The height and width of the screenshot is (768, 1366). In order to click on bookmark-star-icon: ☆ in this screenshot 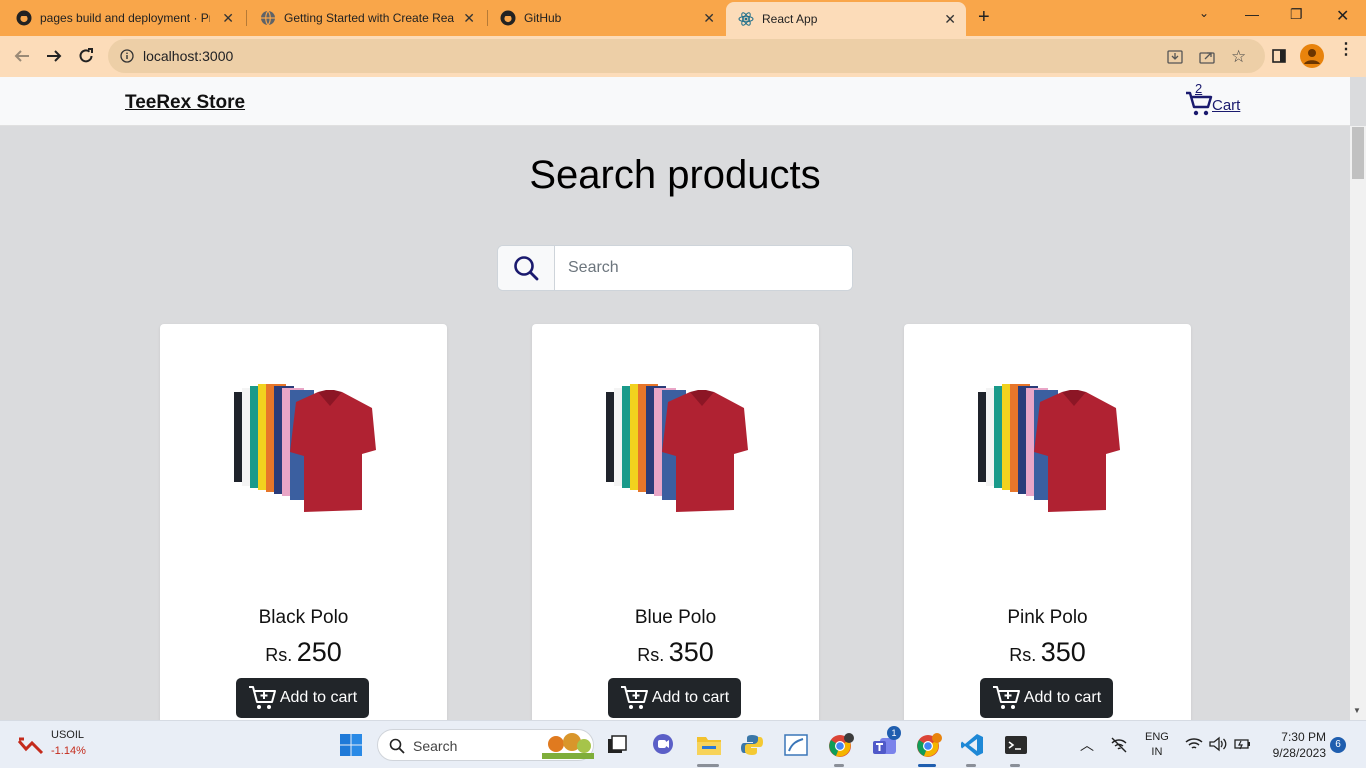, I will do `click(1238, 57)`.